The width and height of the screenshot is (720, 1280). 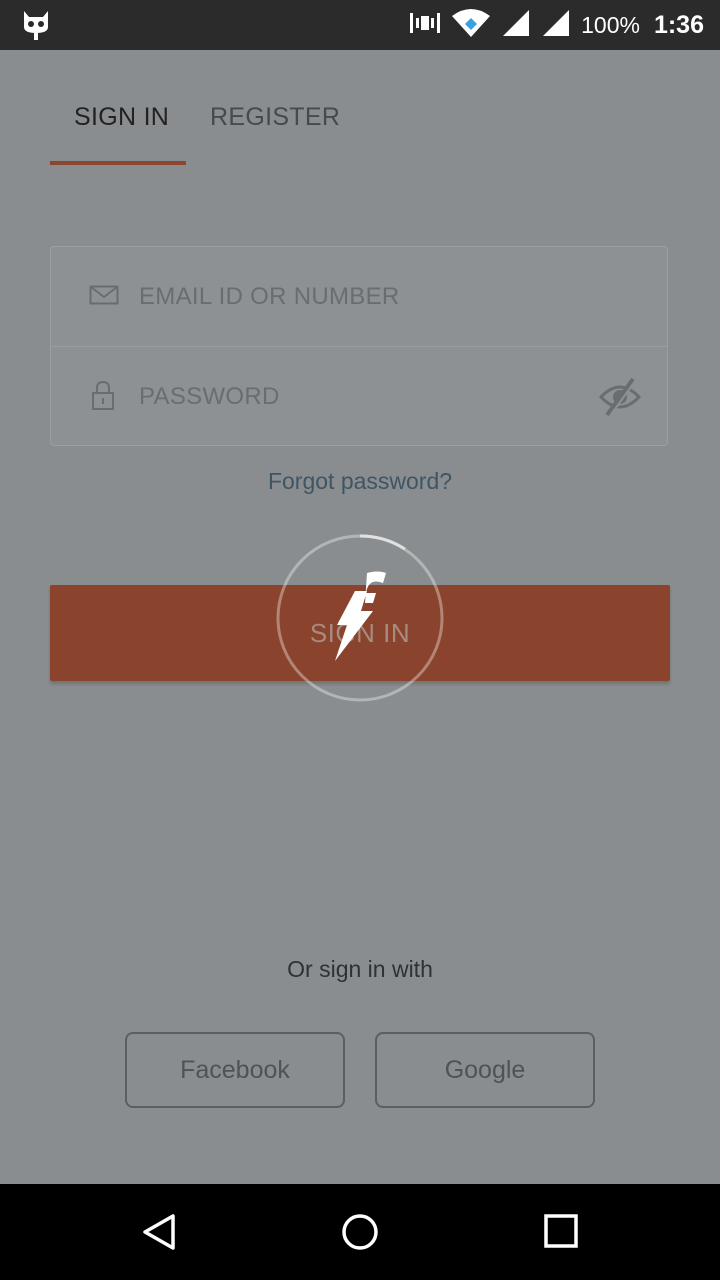 What do you see at coordinates (425, 25) in the screenshot?
I see `signal-strength-icon` at bounding box center [425, 25].